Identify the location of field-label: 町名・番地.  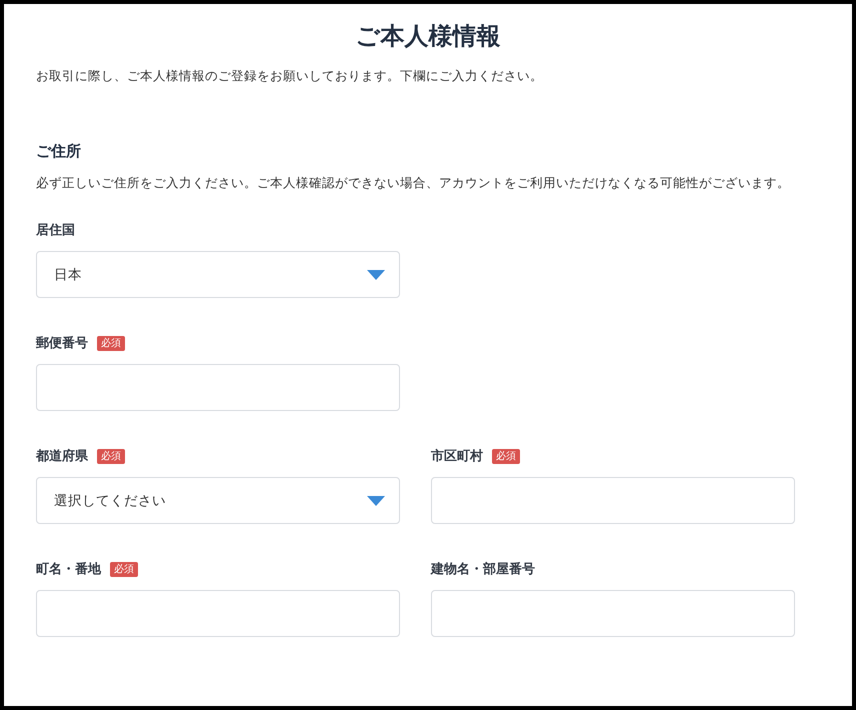
(68, 569).